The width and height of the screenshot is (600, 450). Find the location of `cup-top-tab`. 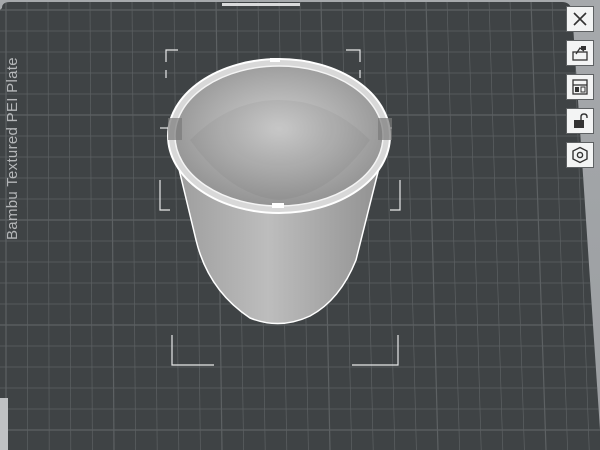

cup-top-tab is located at coordinates (275, 60).